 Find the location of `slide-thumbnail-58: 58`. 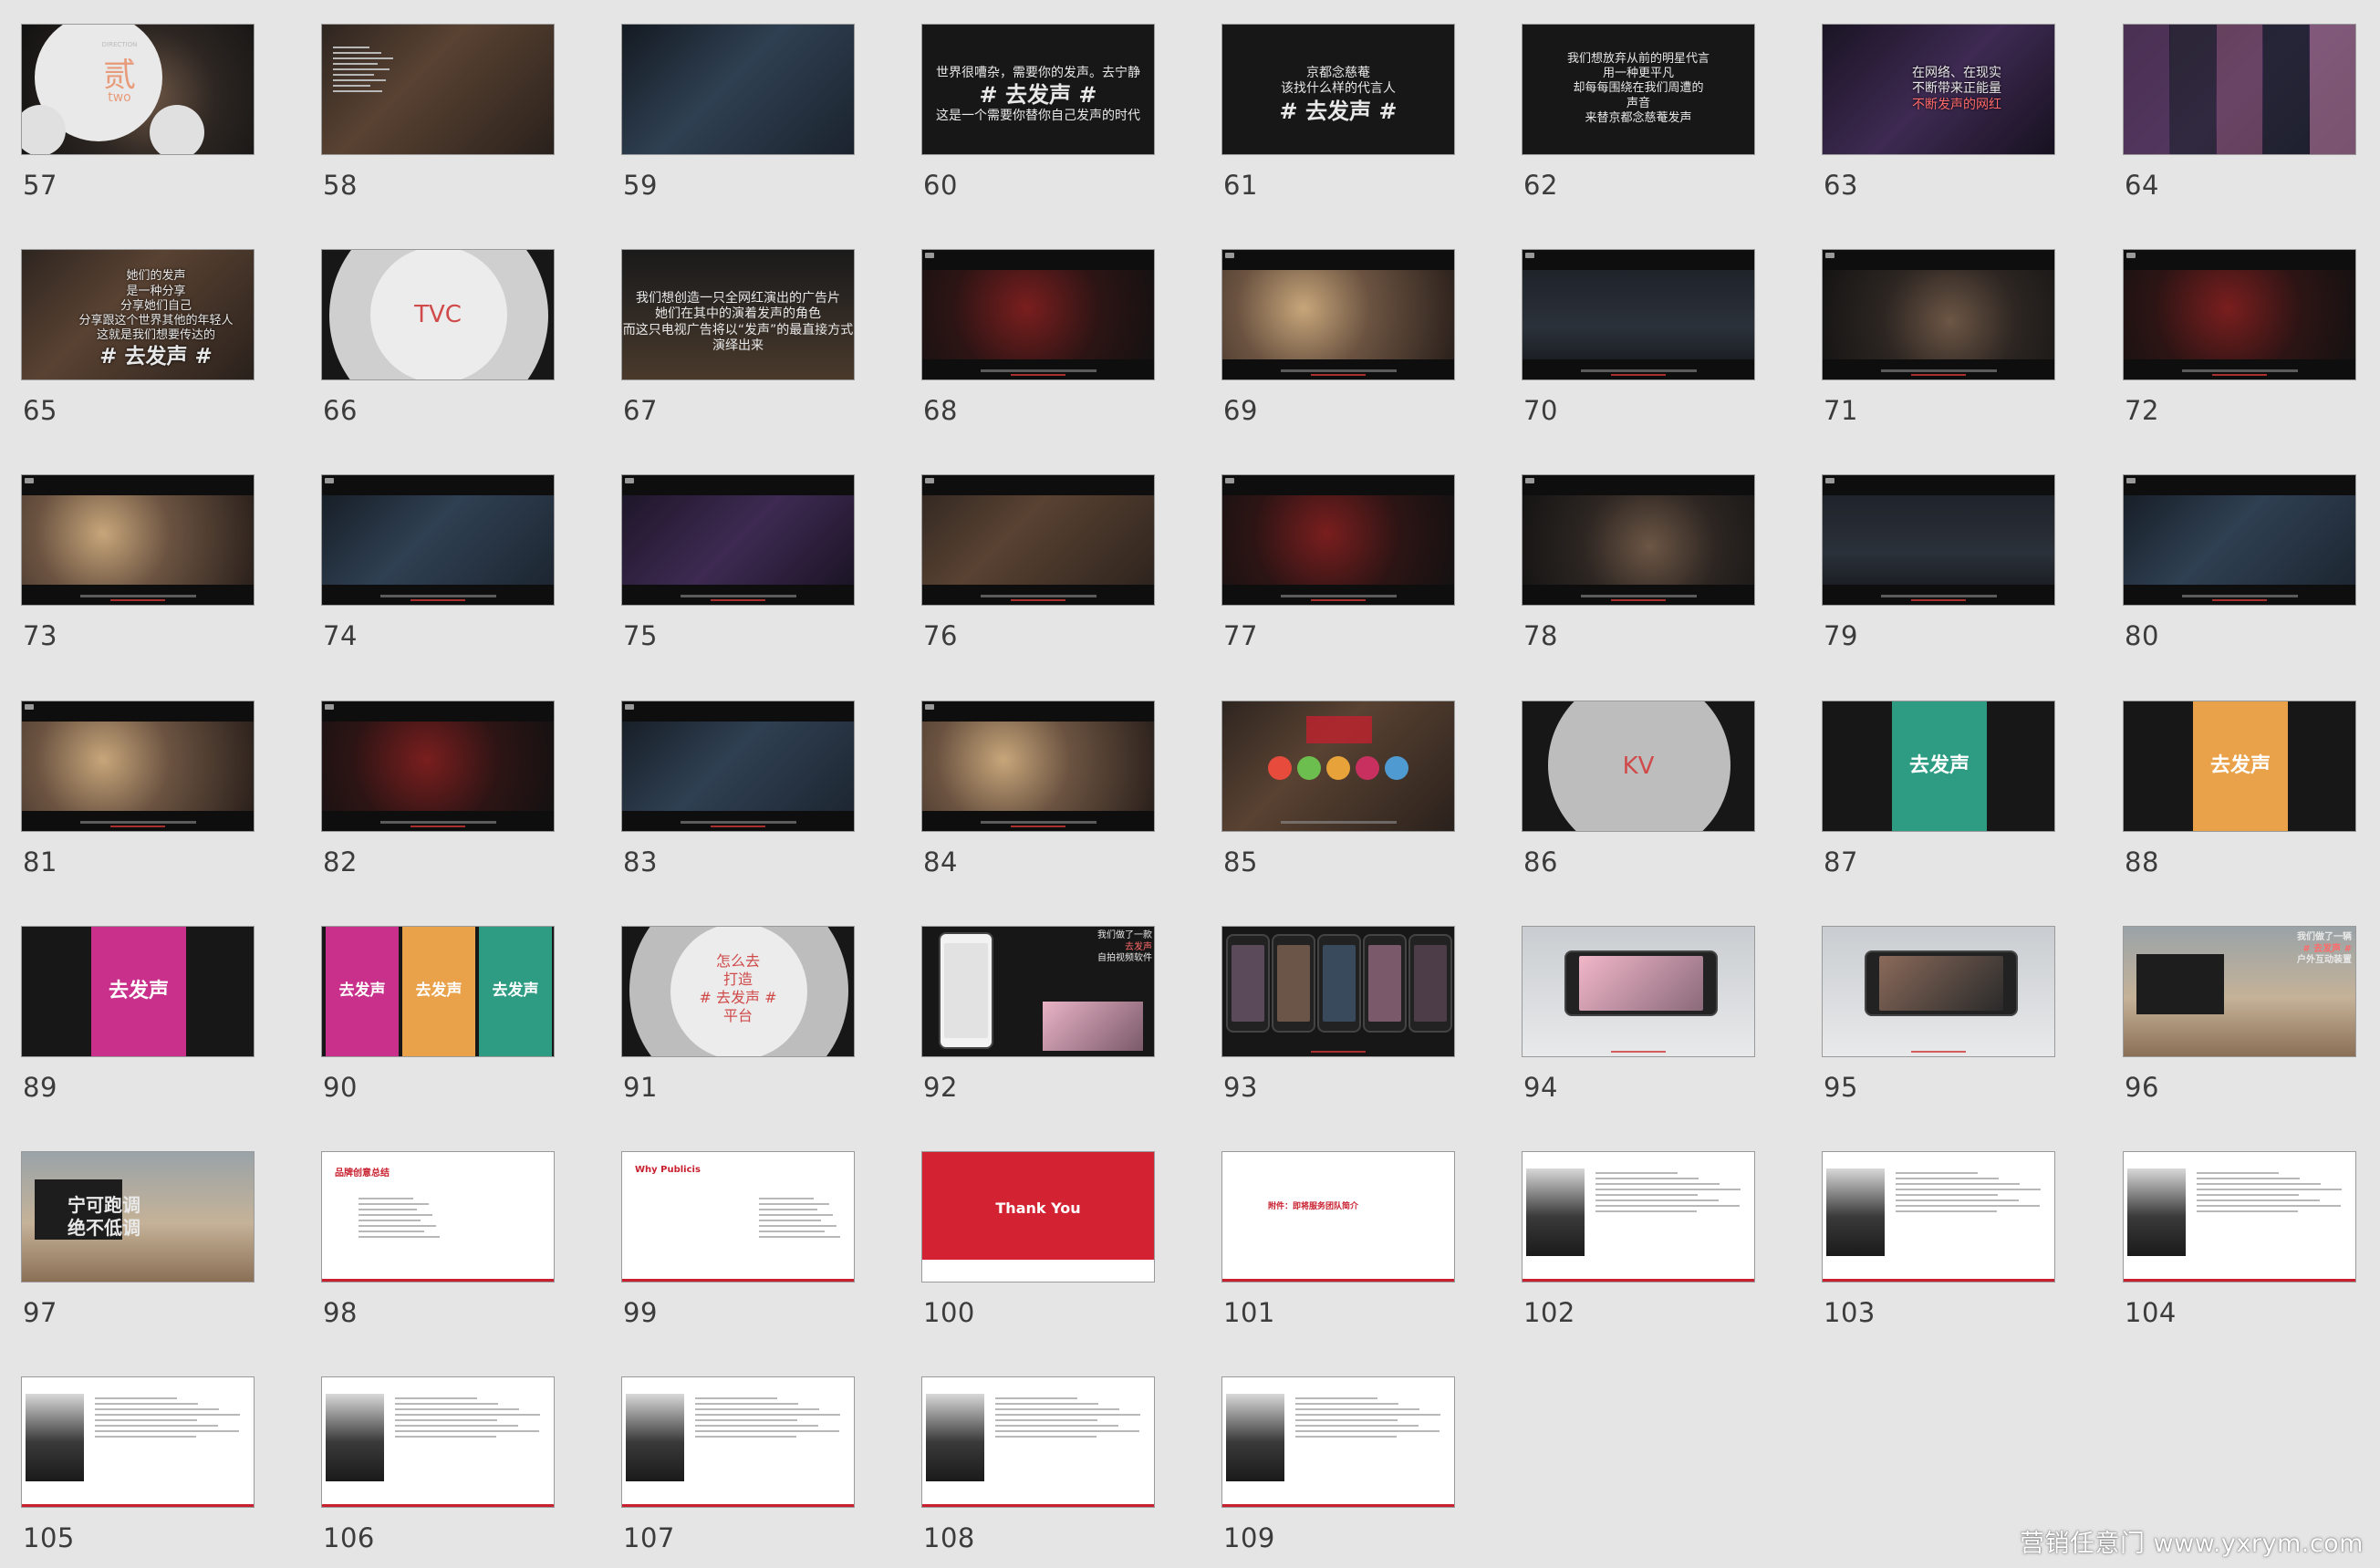

slide-thumbnail-58: 58 is located at coordinates (439, 119).